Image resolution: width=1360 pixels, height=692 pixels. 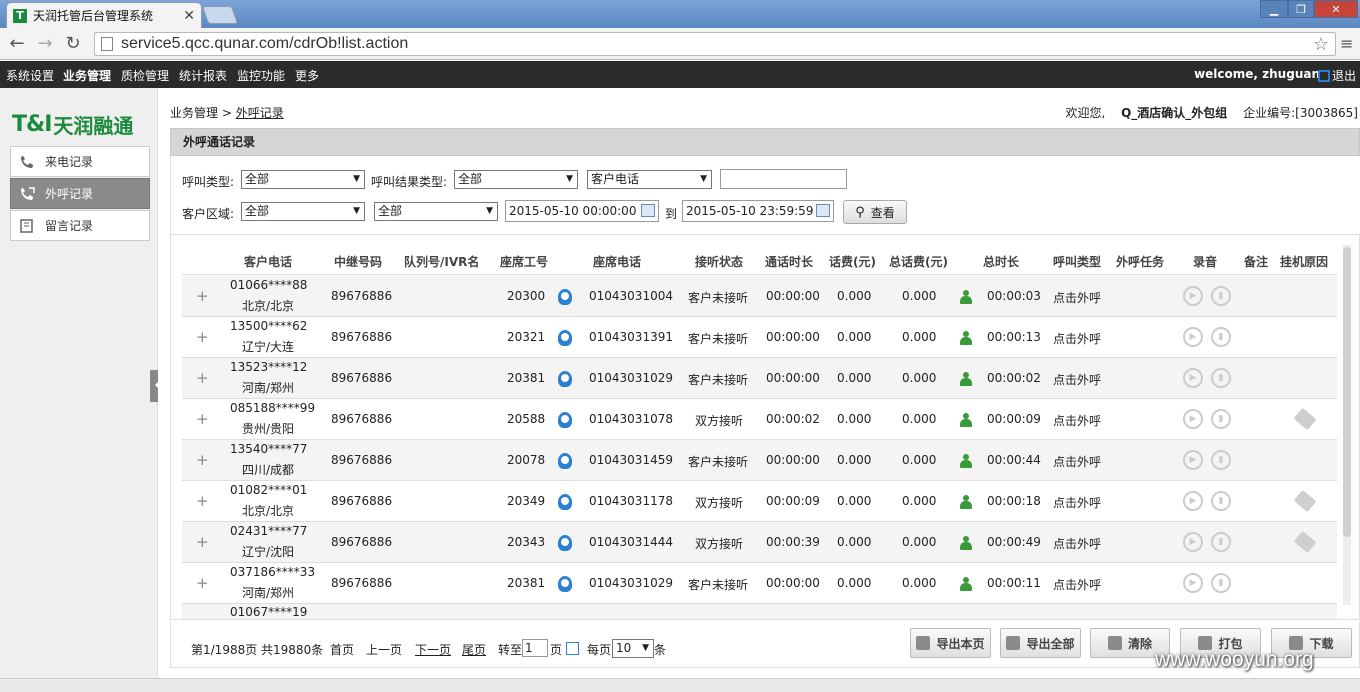 I want to click on pager-prev: 上一页, so click(x=384, y=649).